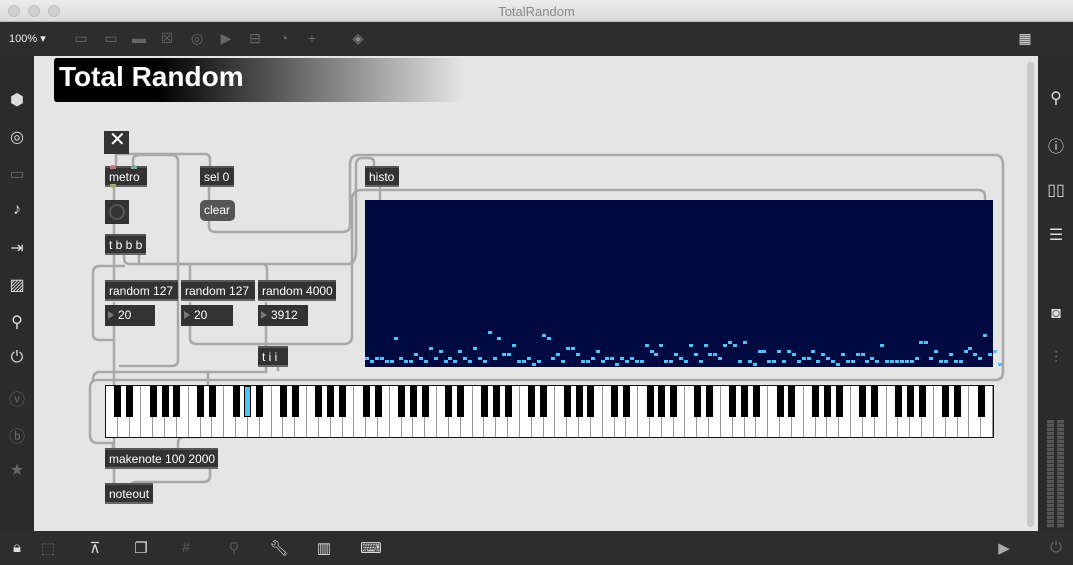 The width and height of the screenshot is (1073, 565). I want to click on sel-object: sel 0, so click(217, 176).